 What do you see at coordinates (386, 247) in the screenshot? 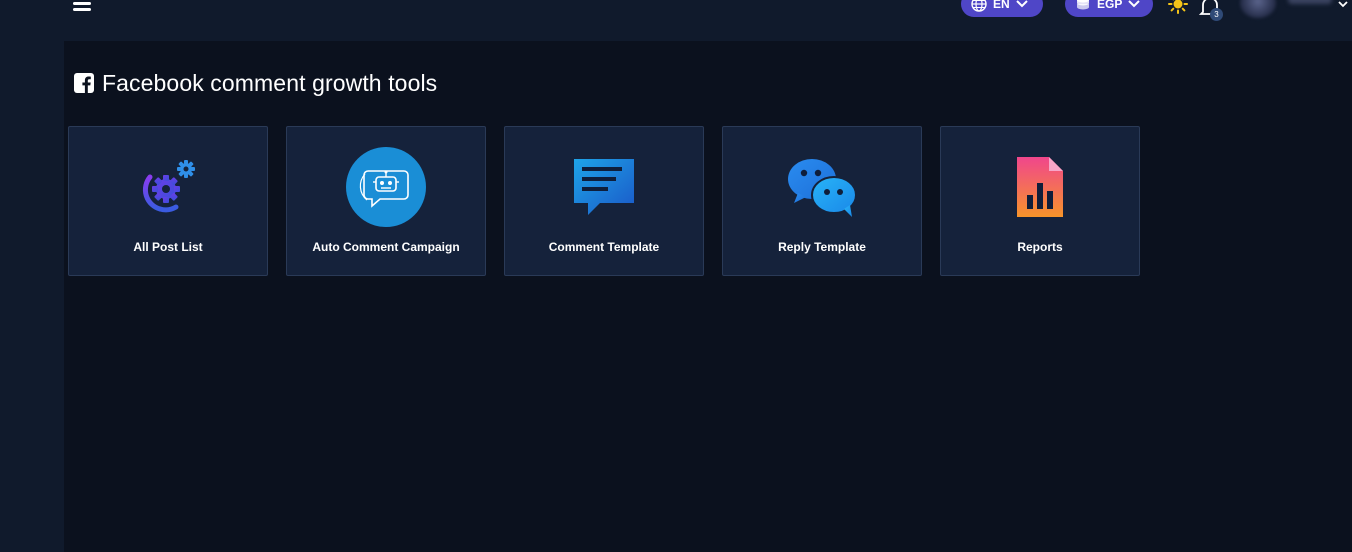
I see `tool-card-label: Auto Comment Campaign` at bounding box center [386, 247].